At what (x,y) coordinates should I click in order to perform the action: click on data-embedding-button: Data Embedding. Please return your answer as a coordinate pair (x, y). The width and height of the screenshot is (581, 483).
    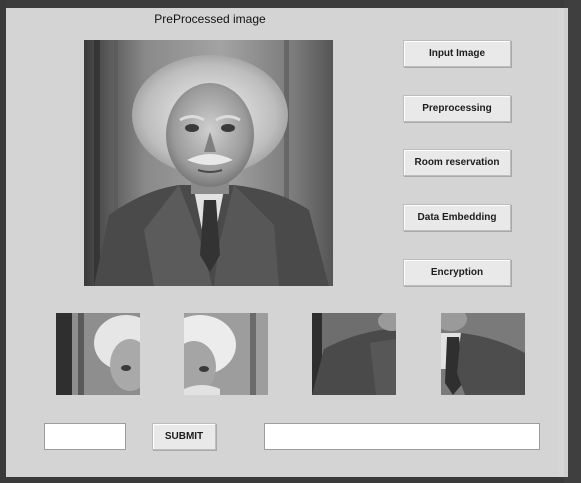
    Looking at the image, I should click on (457, 217).